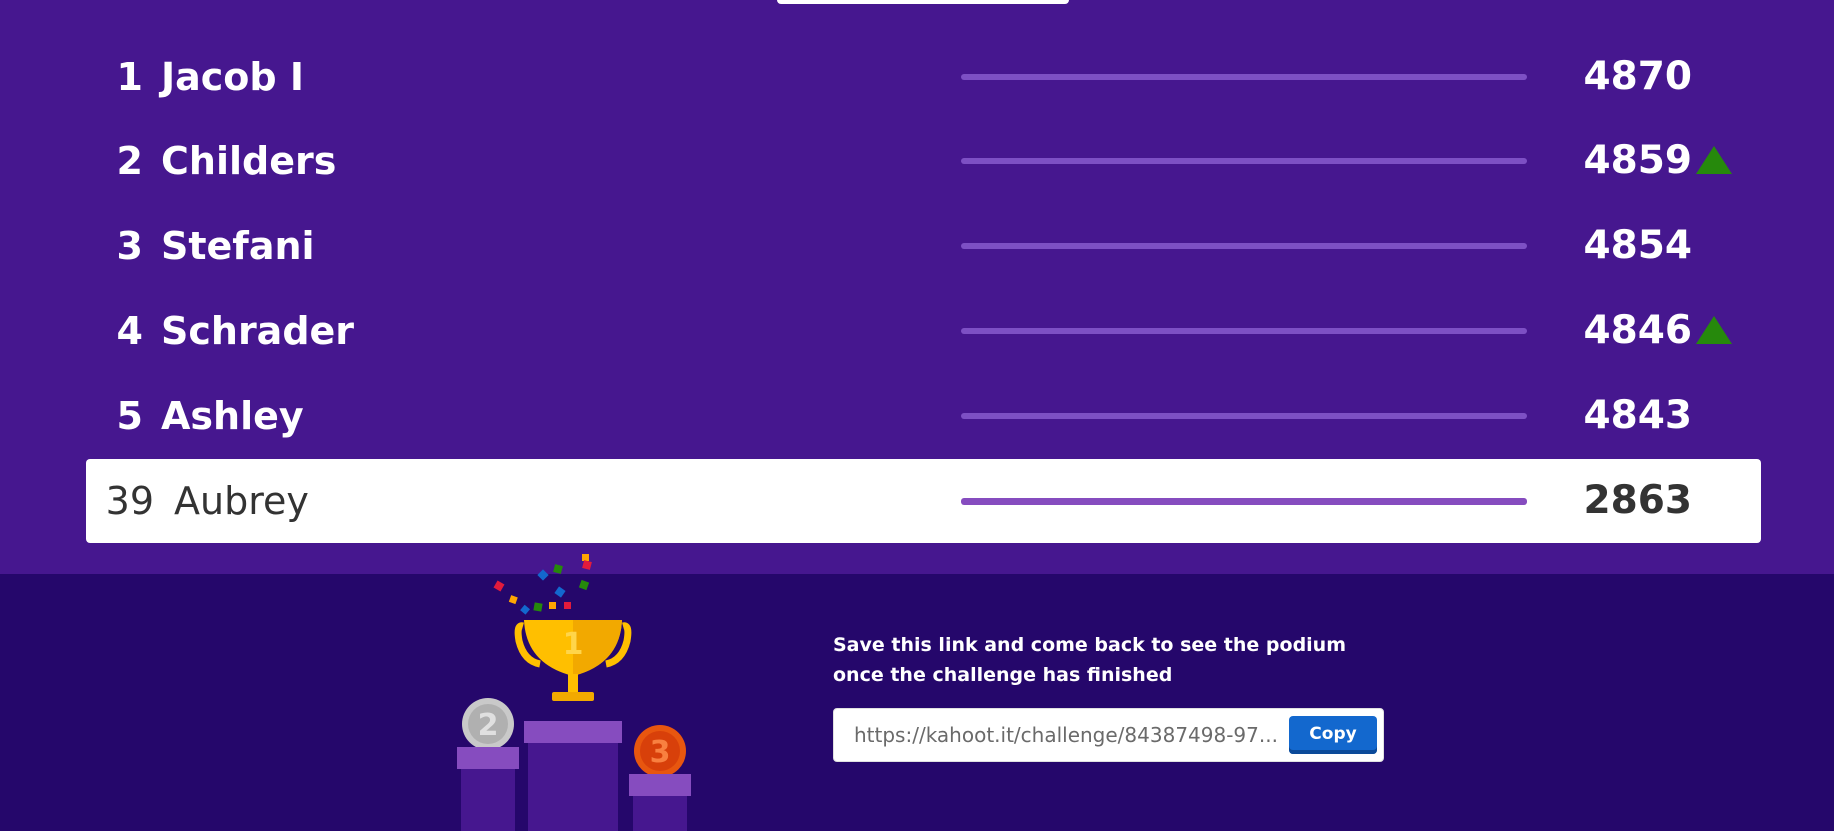  I want to click on rank-number: 5, so click(129, 416).